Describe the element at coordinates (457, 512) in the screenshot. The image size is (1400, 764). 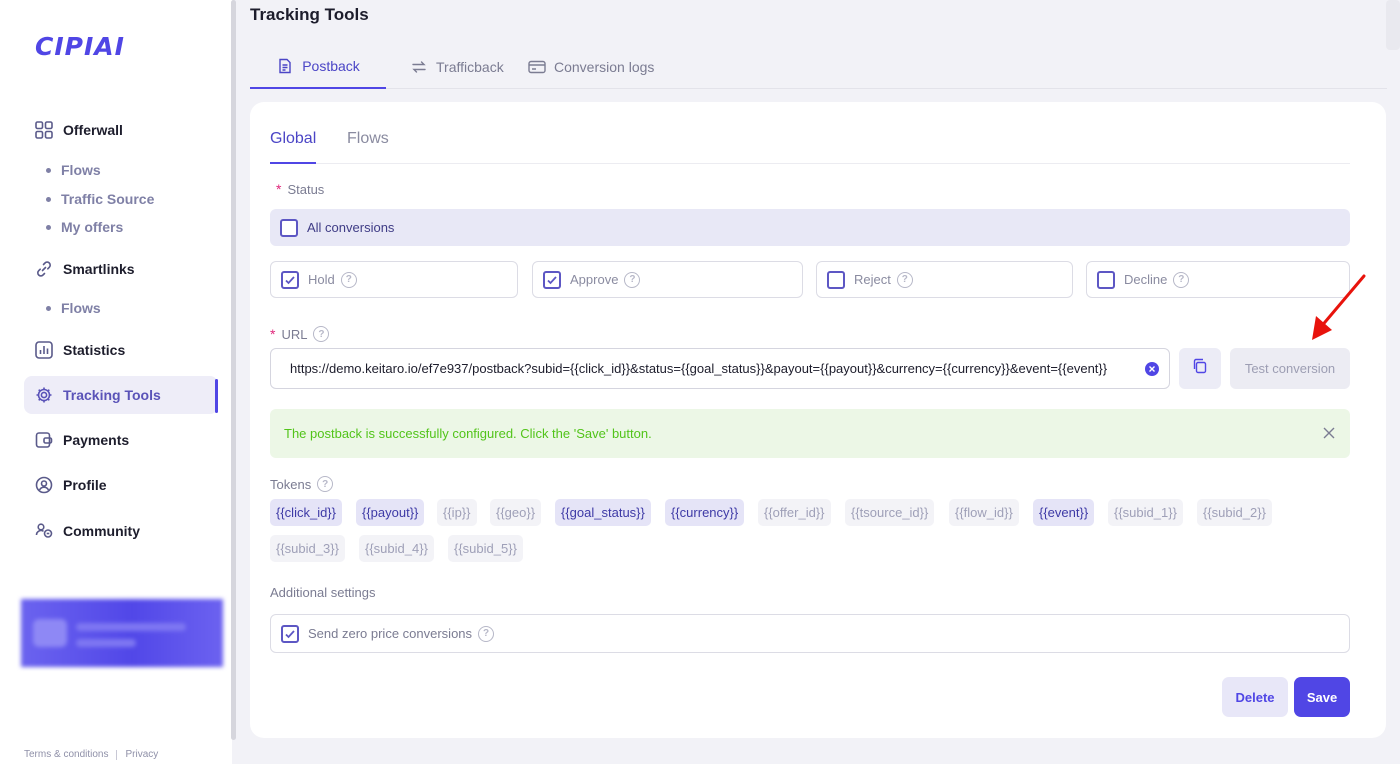
I see `token-chip: {{ip}}` at that location.